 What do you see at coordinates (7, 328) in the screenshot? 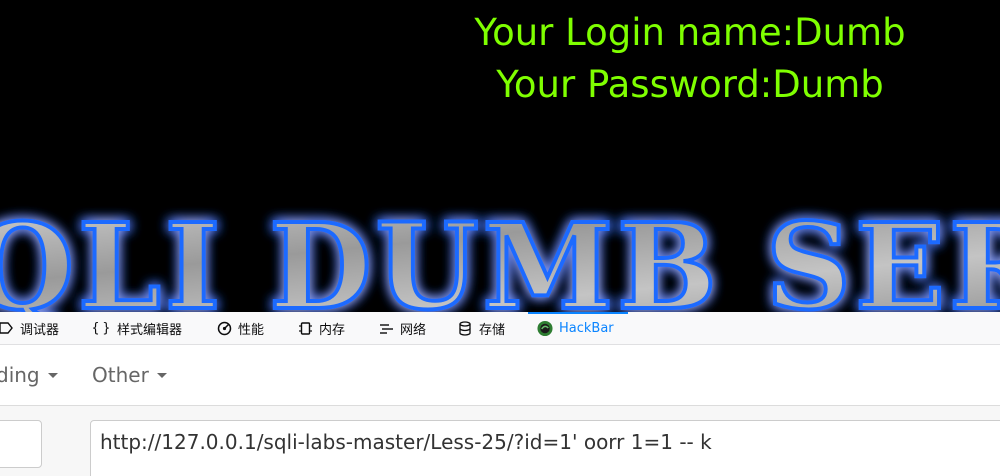
I see `debugger-icon` at bounding box center [7, 328].